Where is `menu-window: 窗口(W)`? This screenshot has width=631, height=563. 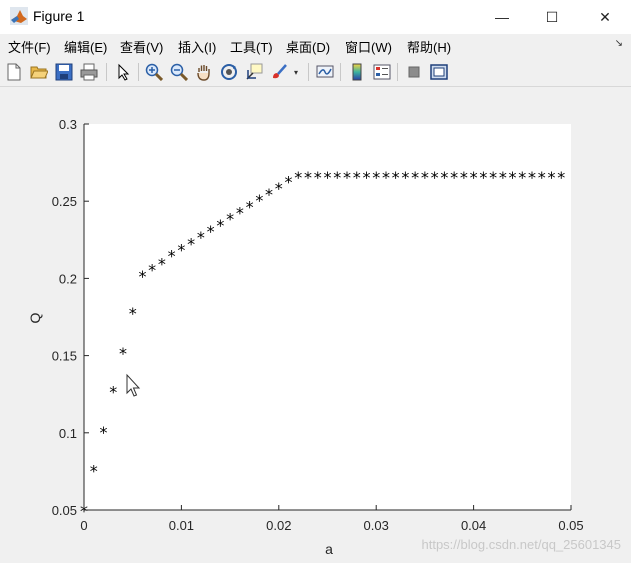 menu-window: 窗口(W) is located at coordinates (368, 46).